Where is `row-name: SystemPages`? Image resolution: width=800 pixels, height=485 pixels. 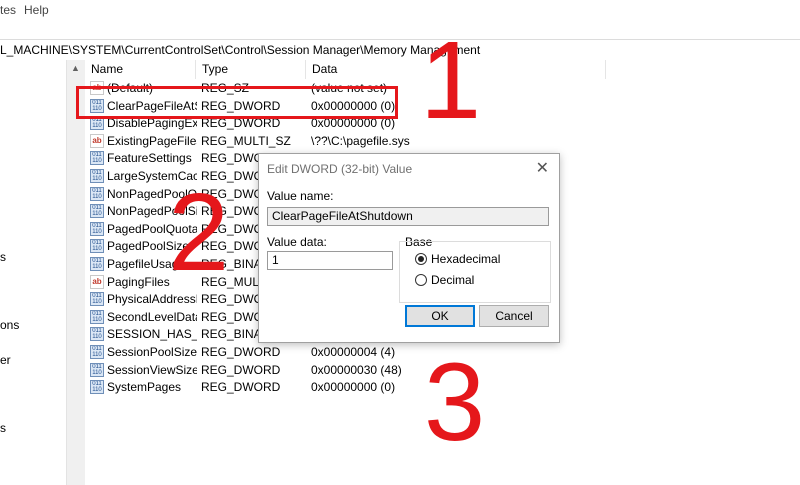 row-name: SystemPages is located at coordinates (144, 387).